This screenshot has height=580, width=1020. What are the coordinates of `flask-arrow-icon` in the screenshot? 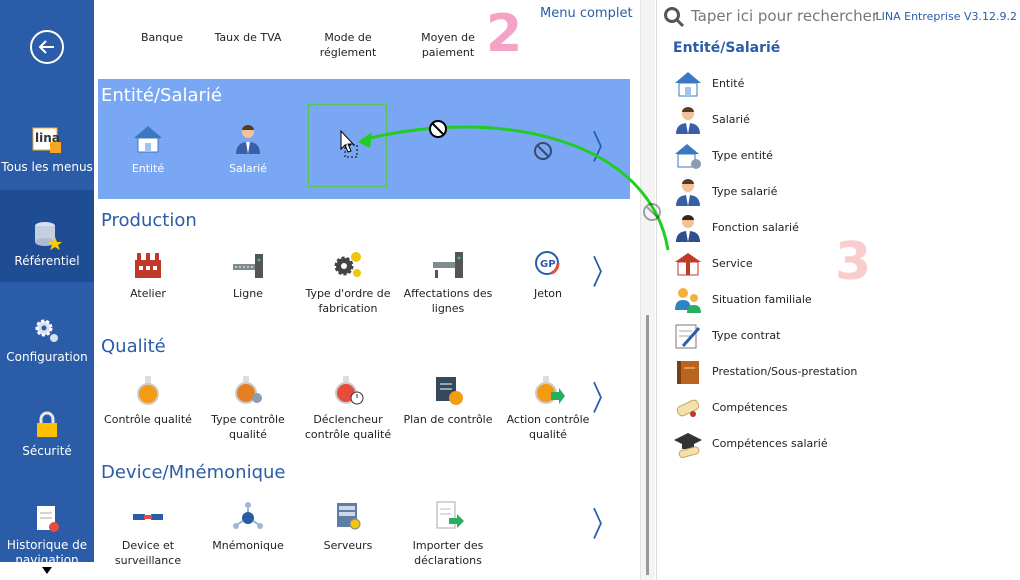 It's located at (548, 390).